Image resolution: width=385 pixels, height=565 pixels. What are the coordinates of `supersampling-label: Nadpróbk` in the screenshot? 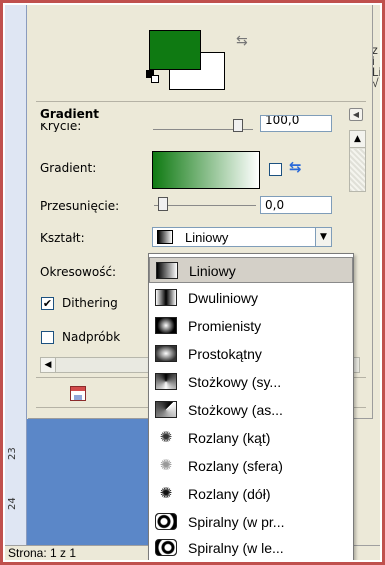 It's located at (91, 337).